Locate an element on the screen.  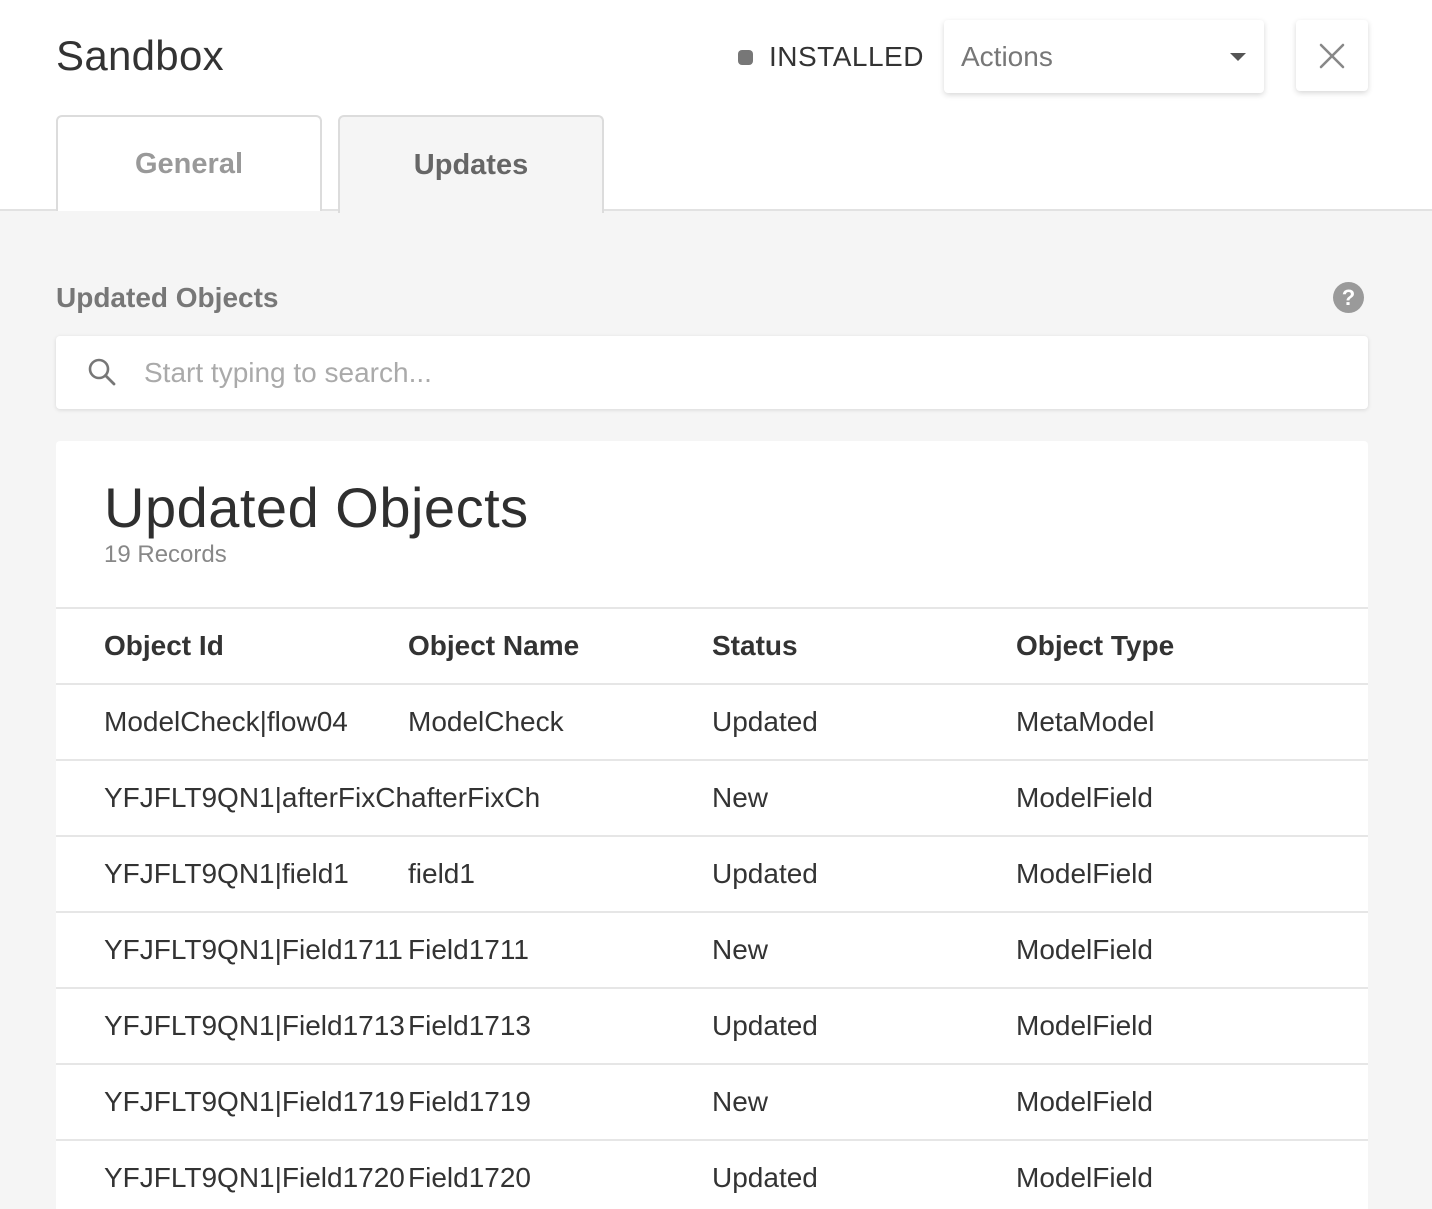
cell-object-name: field1 is located at coordinates (441, 873).